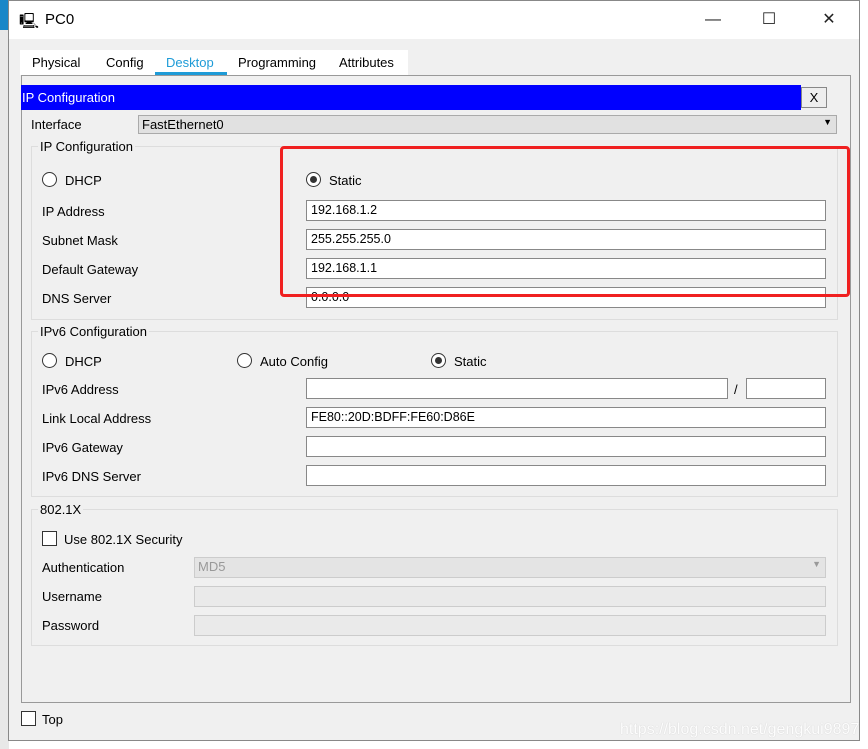  Describe the element at coordinates (97, 418) in the screenshot. I see `link-local-label: Link Local Address` at that location.